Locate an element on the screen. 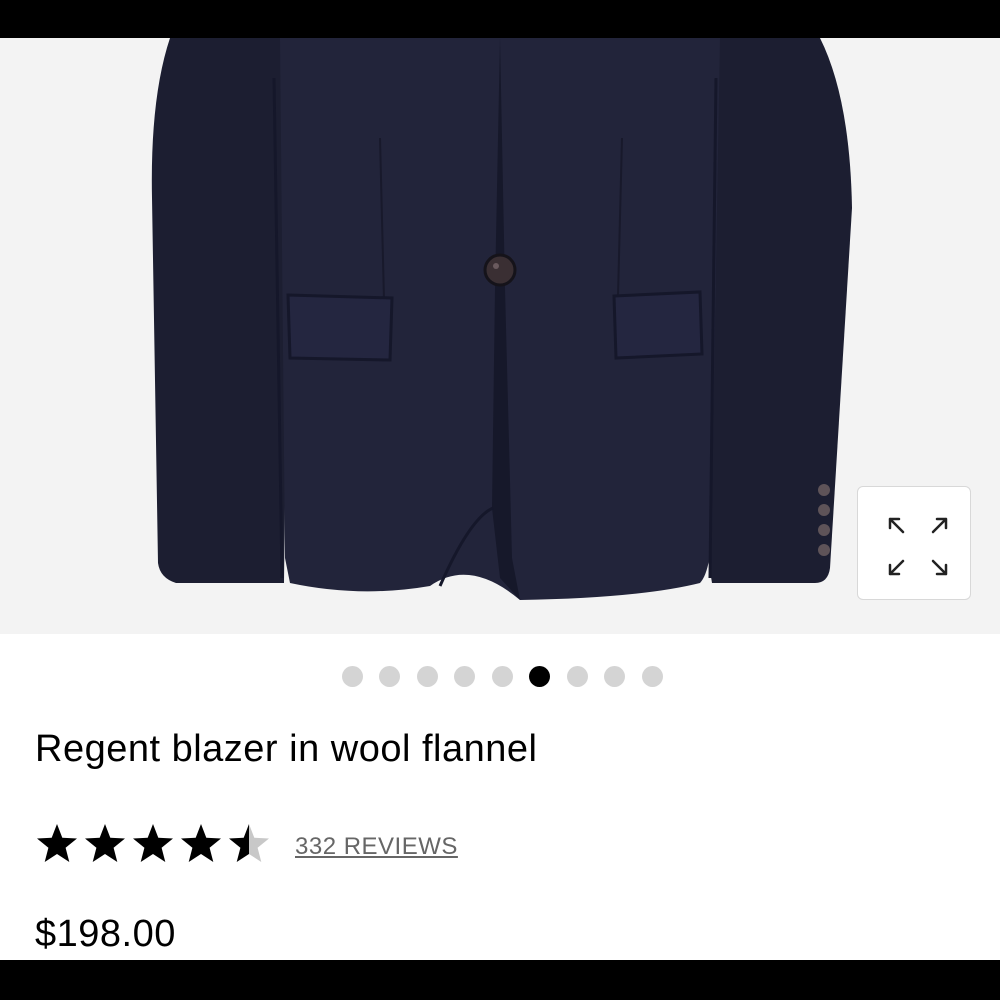 The width and height of the screenshot is (1000, 1000). expand-image-button is located at coordinates (914, 543).